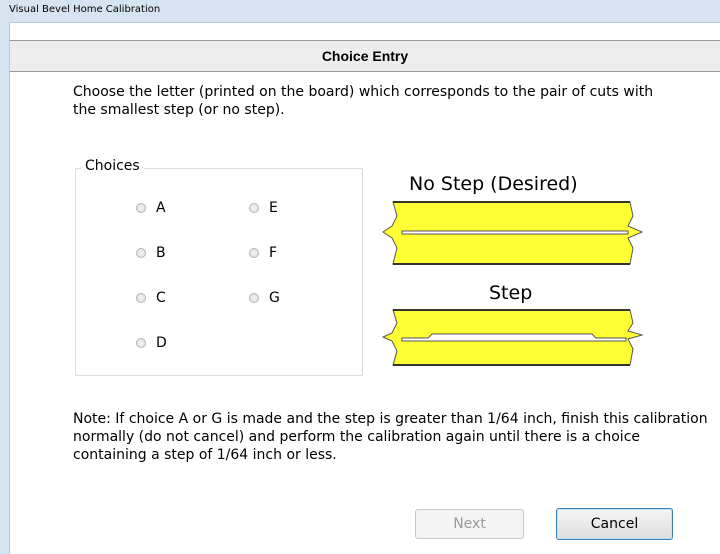 Image resolution: width=720 pixels, height=554 pixels. I want to click on choice-radio-f: F, so click(263, 253).